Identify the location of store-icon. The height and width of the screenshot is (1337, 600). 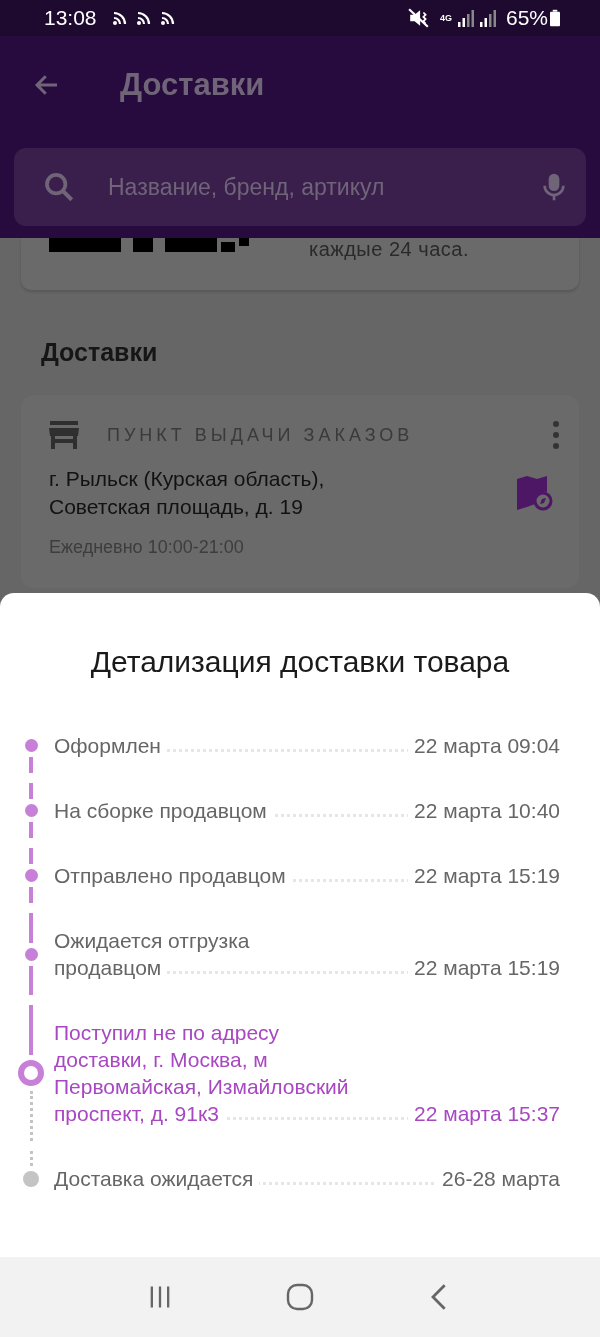
(64, 435).